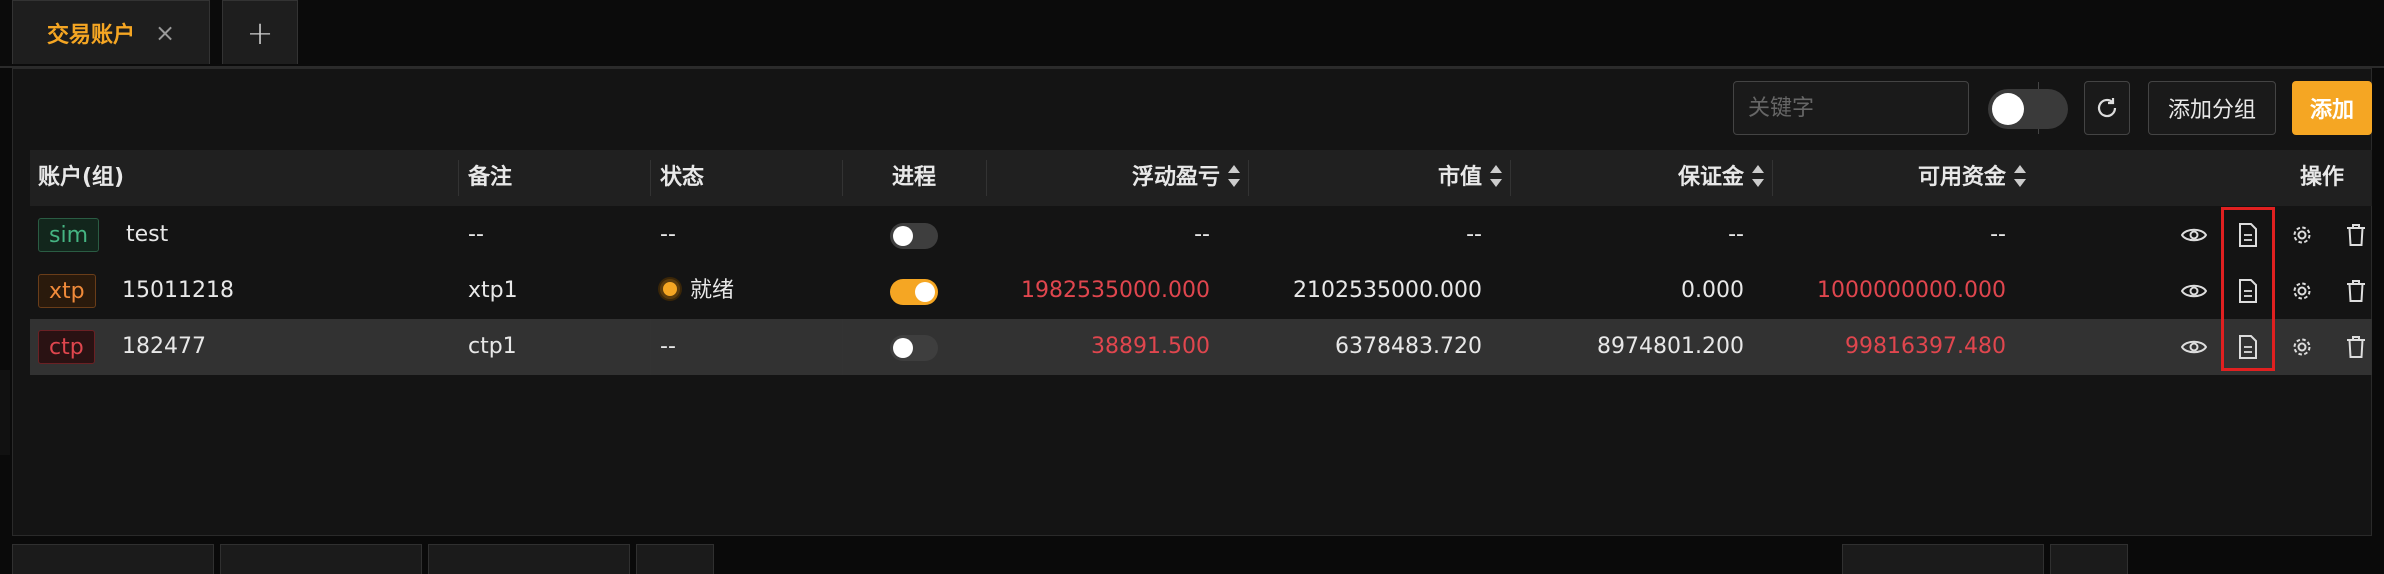 The image size is (2384, 574). I want to click on float-pnl-cell: --, so click(1202, 234).